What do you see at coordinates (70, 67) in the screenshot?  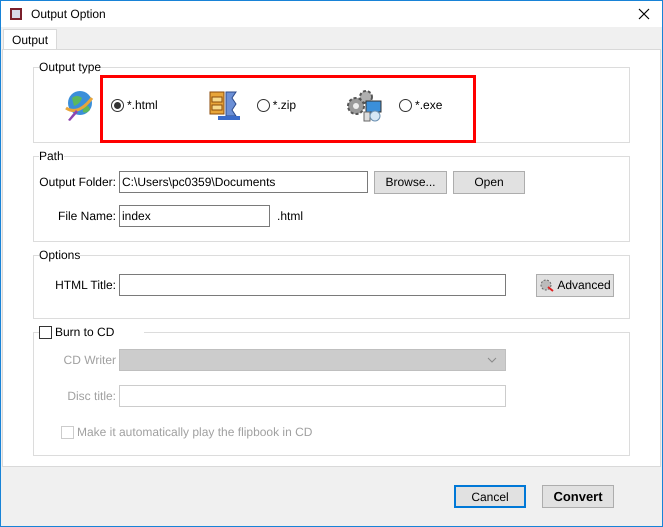 I see `group-legend: Output type` at bounding box center [70, 67].